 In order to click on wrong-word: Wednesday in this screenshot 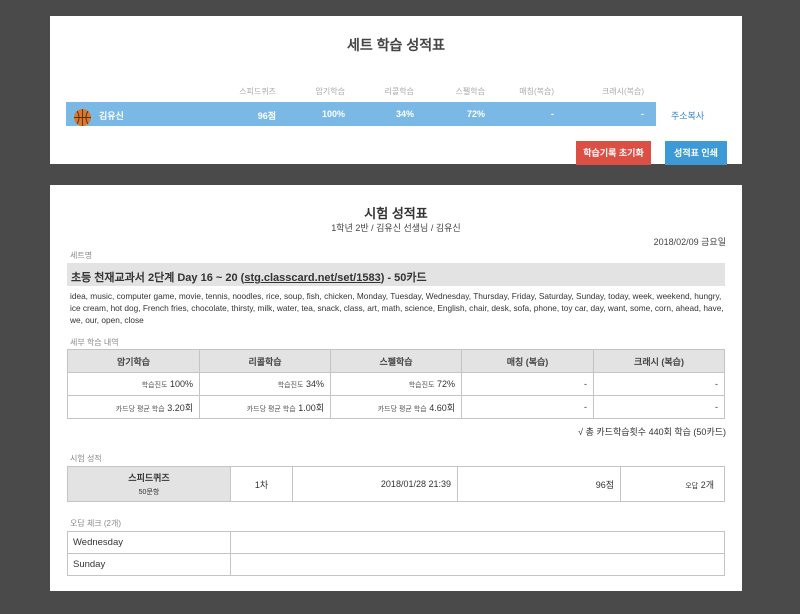, I will do `click(149, 542)`.